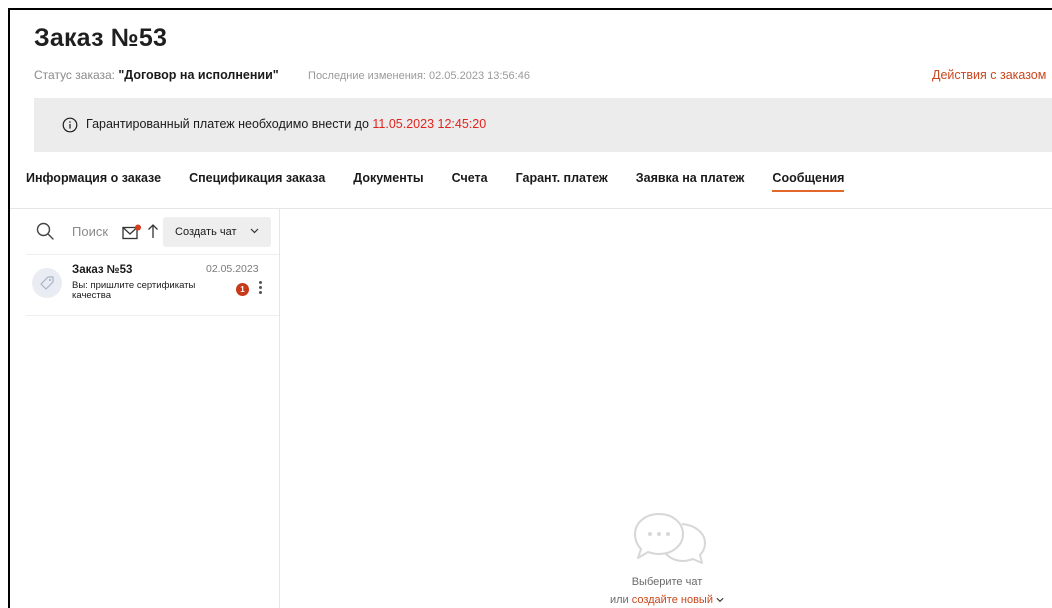 Image resolution: width=1052 pixels, height=608 pixels. What do you see at coordinates (808, 181) in the screenshot?
I see `tab-messages: Сообщения` at bounding box center [808, 181].